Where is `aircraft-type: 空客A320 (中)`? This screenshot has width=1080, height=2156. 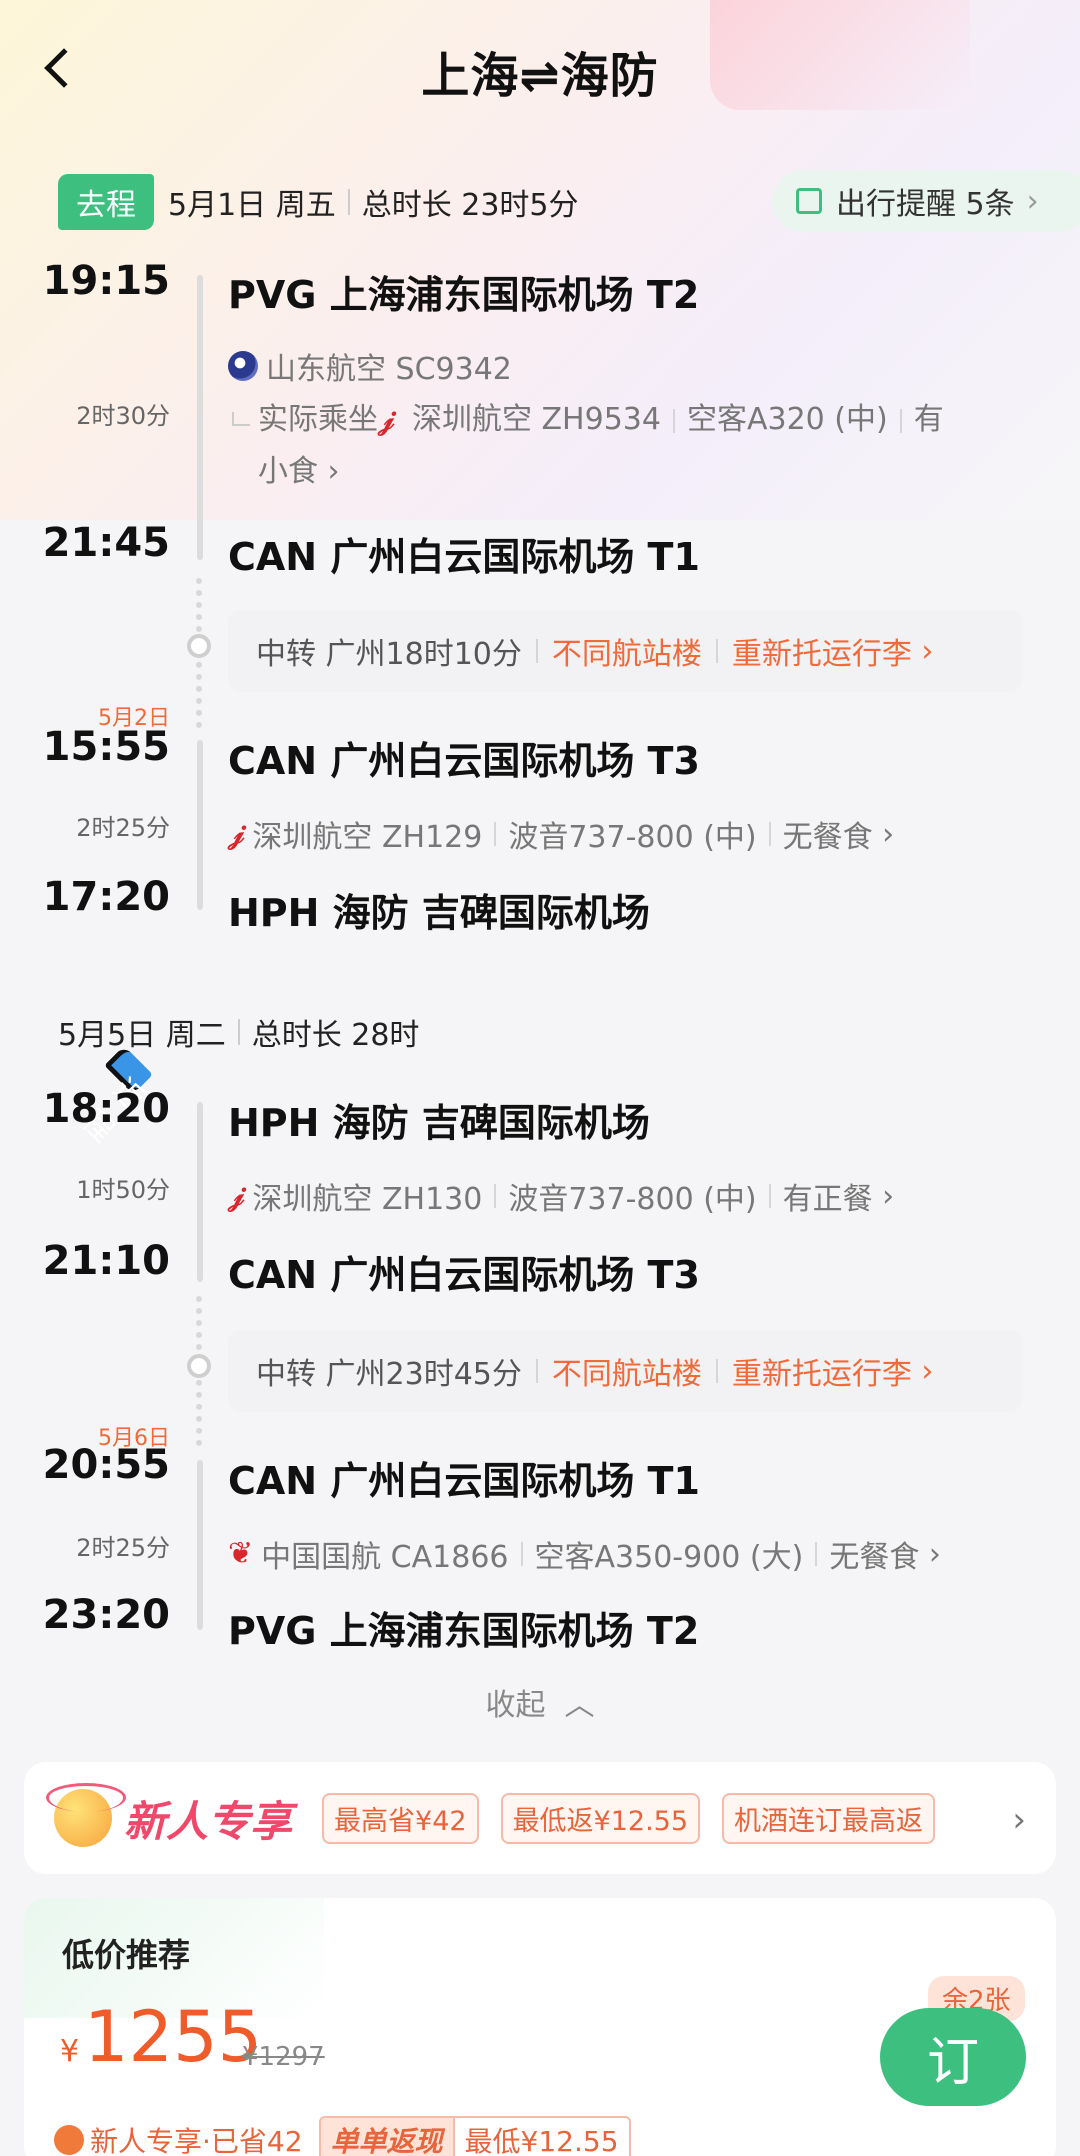 aircraft-type: 空客A320 (中) is located at coordinates (787, 419).